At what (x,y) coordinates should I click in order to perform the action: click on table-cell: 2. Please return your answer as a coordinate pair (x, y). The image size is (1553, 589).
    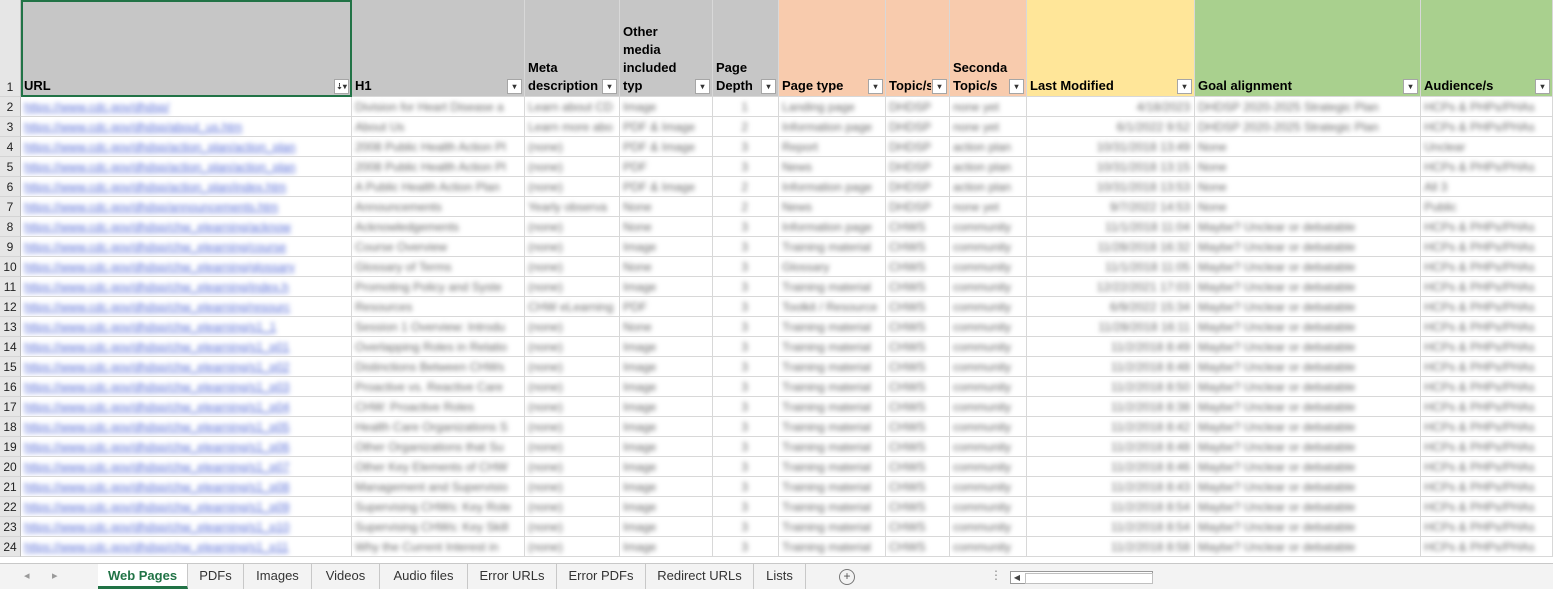
    Looking at the image, I should click on (746, 127).